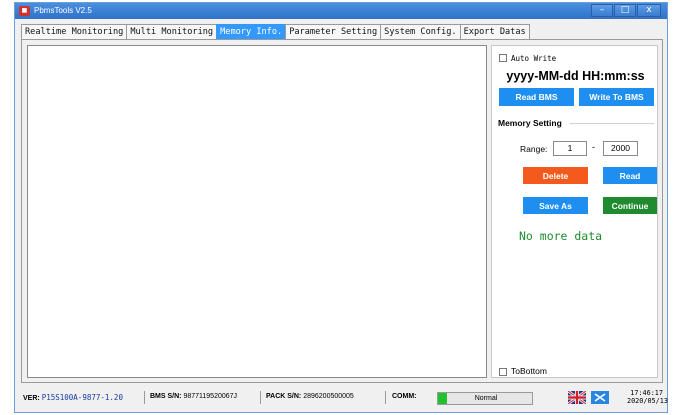 This screenshot has height=415, width=673. I want to click on memory-setting-title: Memory Setting, so click(530, 123).